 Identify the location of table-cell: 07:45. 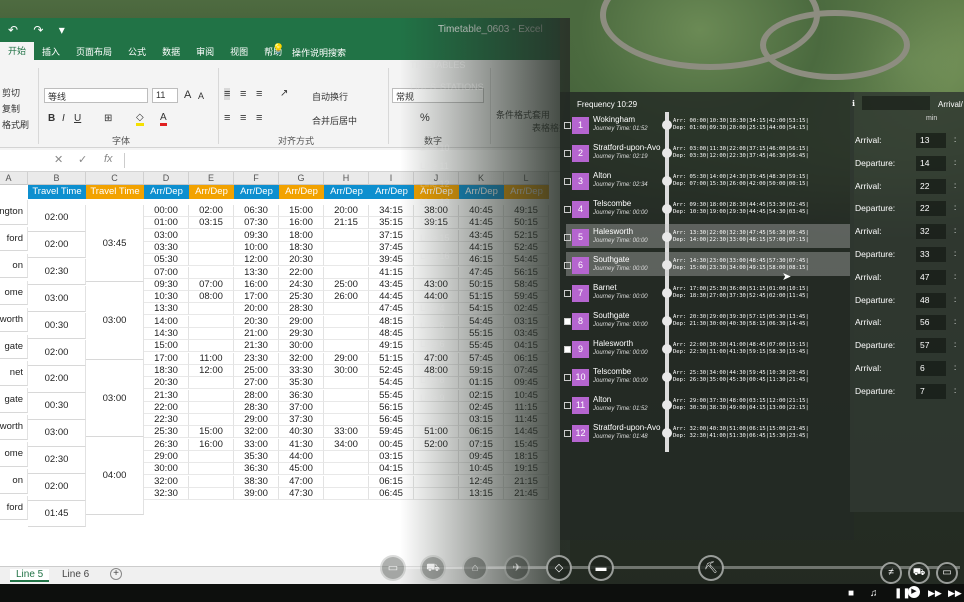
(526, 370).